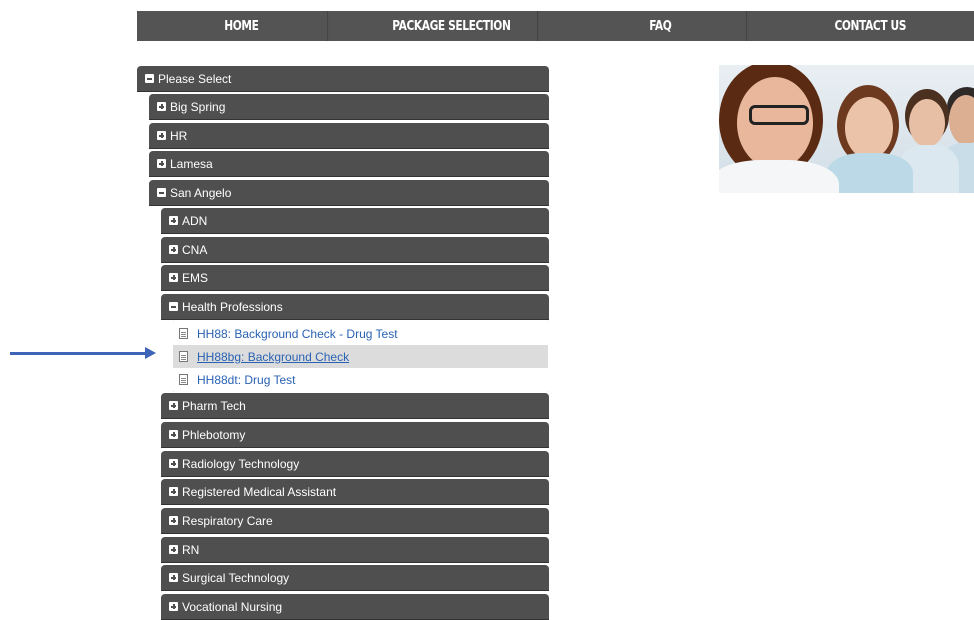 Image resolution: width=974 pixels, height=620 pixels. Describe the element at coordinates (259, 491) in the screenshot. I see `tree-node-label: Registered Medical Assistant` at that location.